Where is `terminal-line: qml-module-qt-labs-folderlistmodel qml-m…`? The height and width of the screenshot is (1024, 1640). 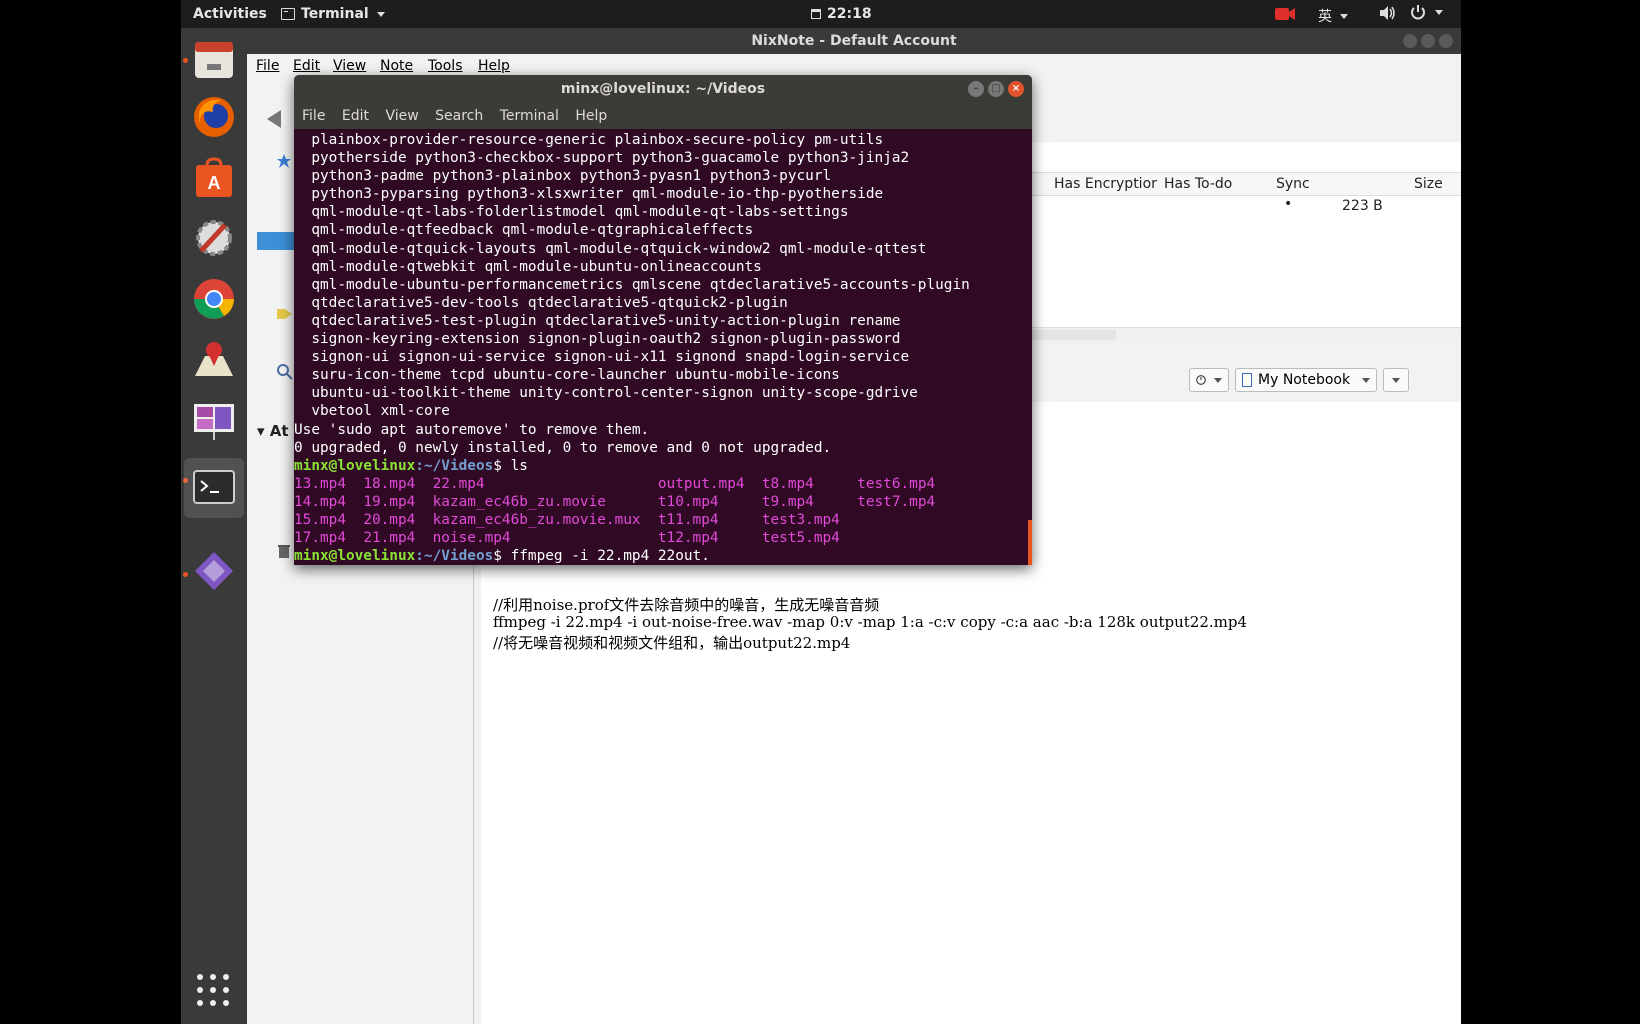 terminal-line: qml-module-qt-labs-folderlistmodel qml-m… is located at coordinates (571, 212).